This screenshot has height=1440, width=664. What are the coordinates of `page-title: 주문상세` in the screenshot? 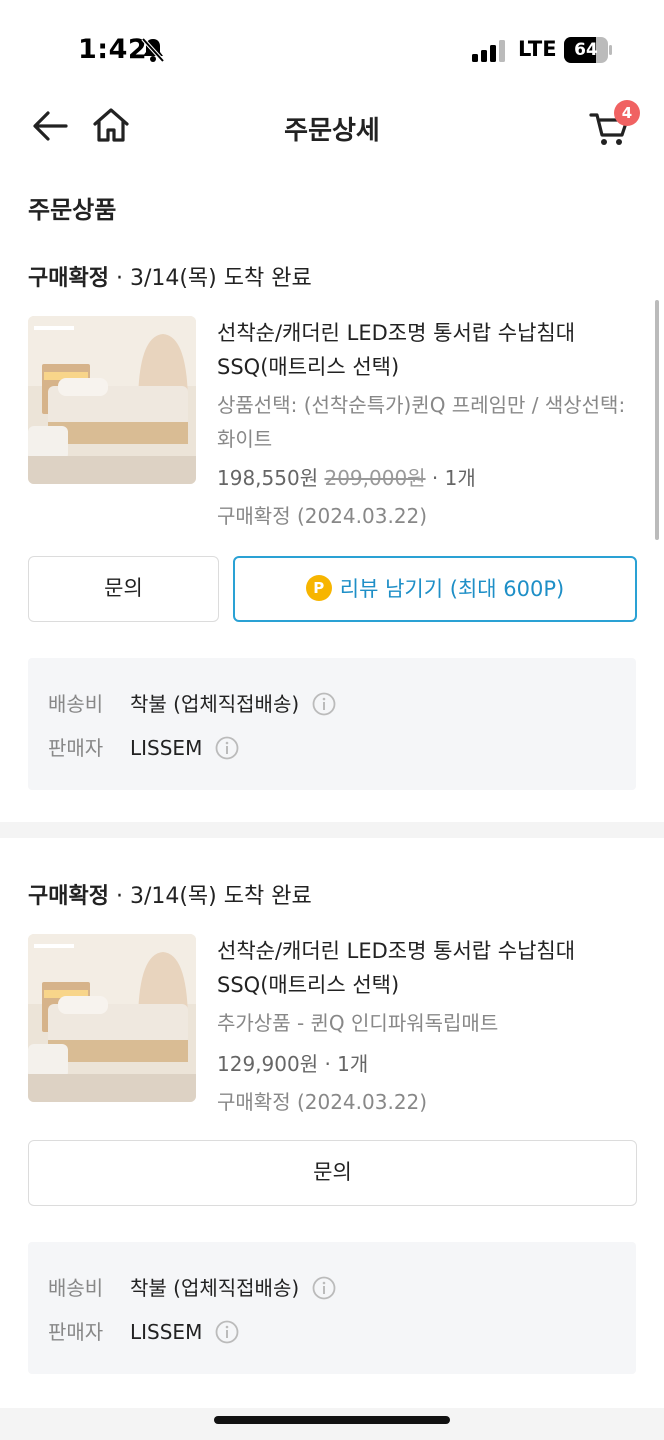 It's located at (332, 131).